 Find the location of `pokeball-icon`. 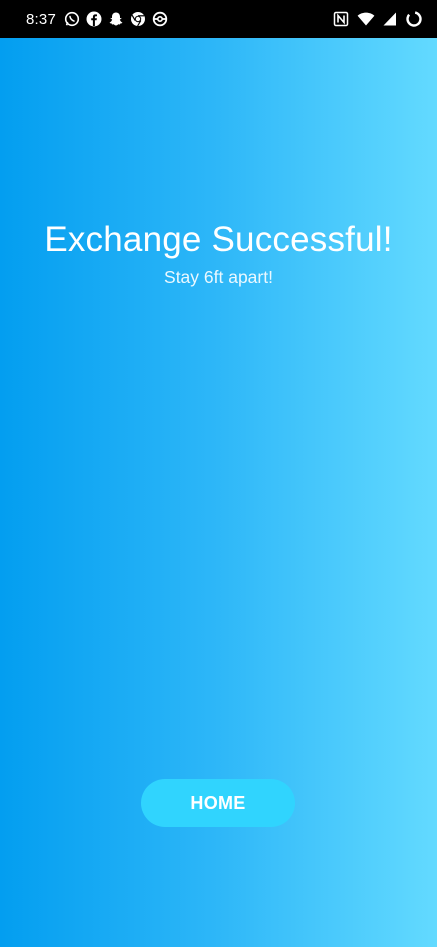

pokeball-icon is located at coordinates (160, 19).